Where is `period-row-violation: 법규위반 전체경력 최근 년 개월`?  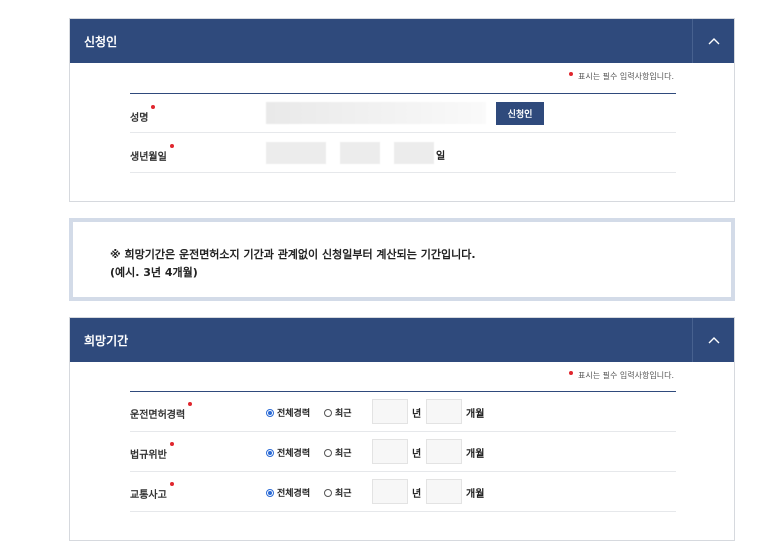
period-row-violation: 법규위반 전체경력 최근 년 개월 is located at coordinates (403, 452).